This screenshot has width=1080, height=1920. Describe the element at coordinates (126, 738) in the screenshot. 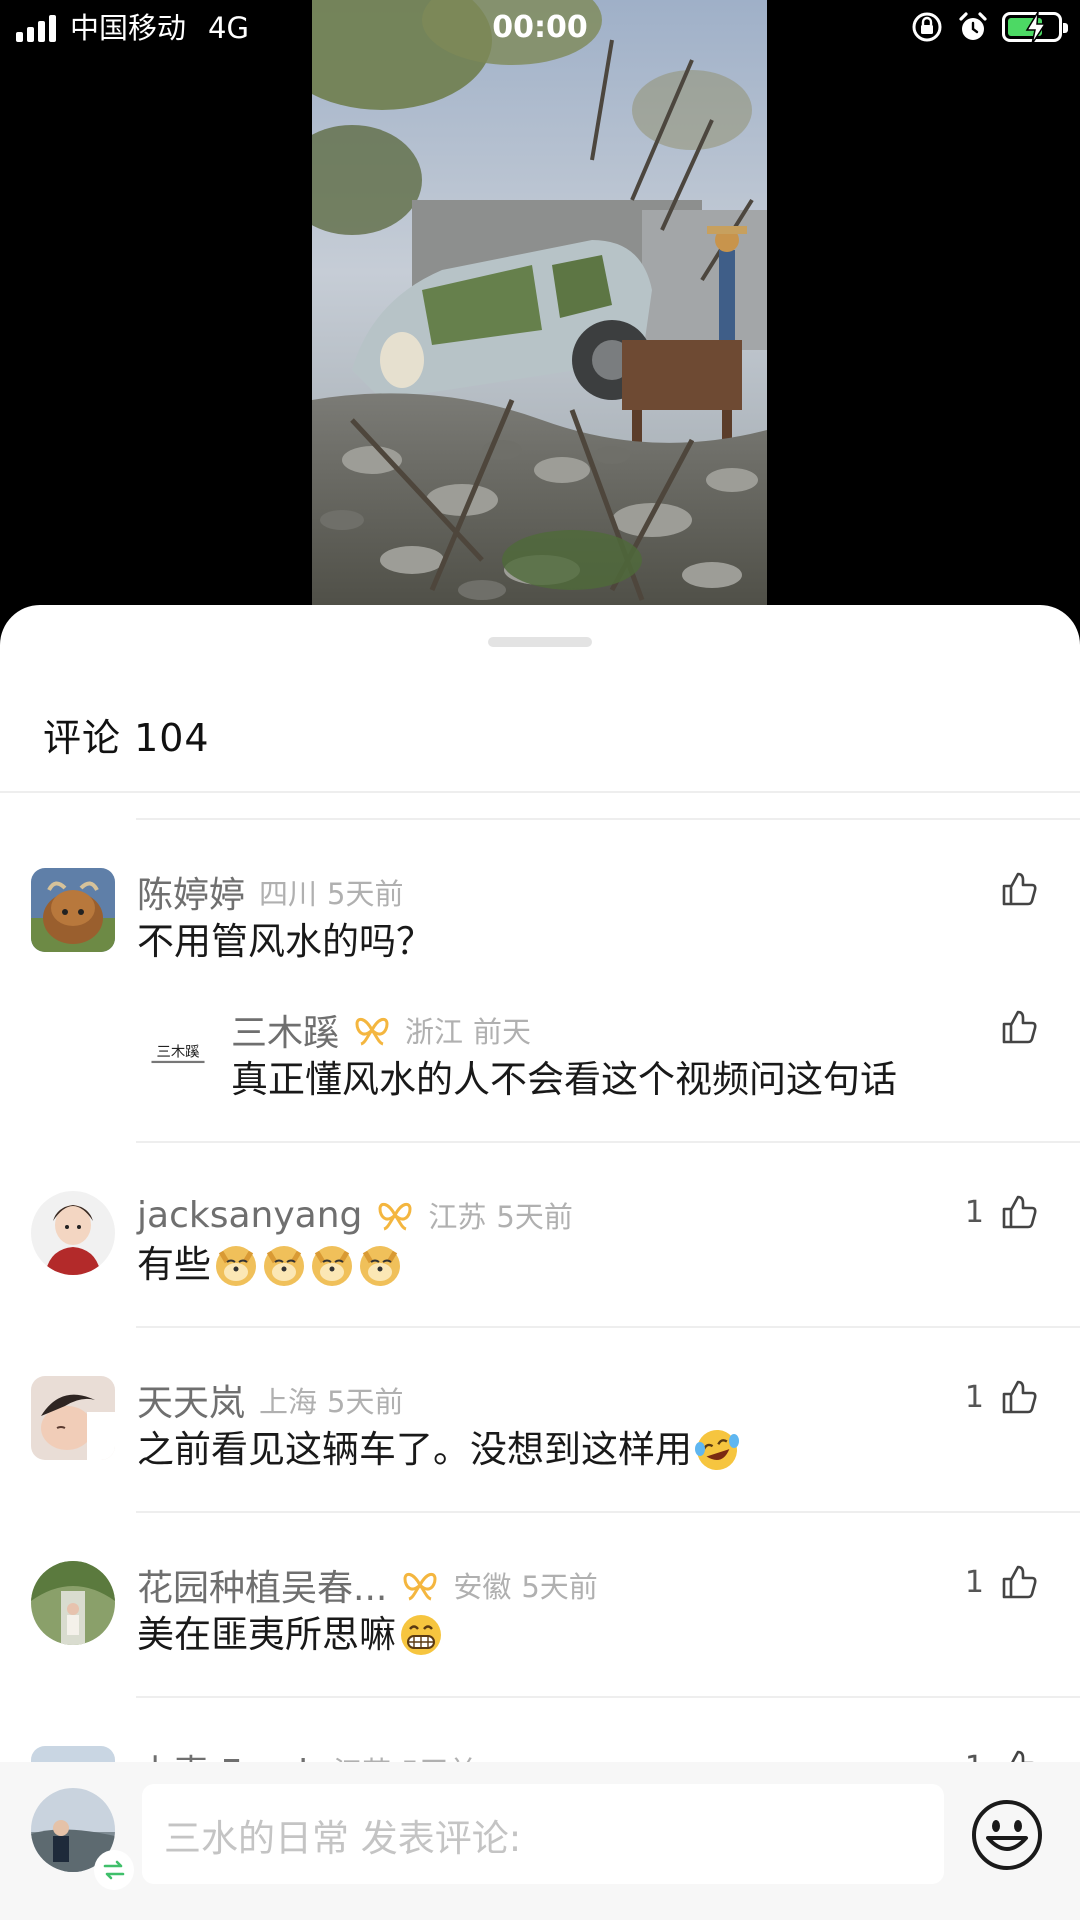

I see `comments-title: 评论 104` at that location.